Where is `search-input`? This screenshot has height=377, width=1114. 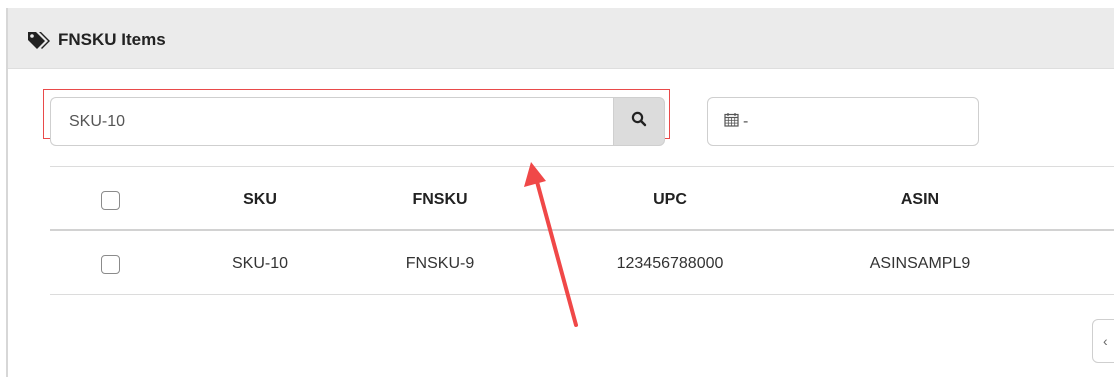 search-input is located at coordinates (331, 121).